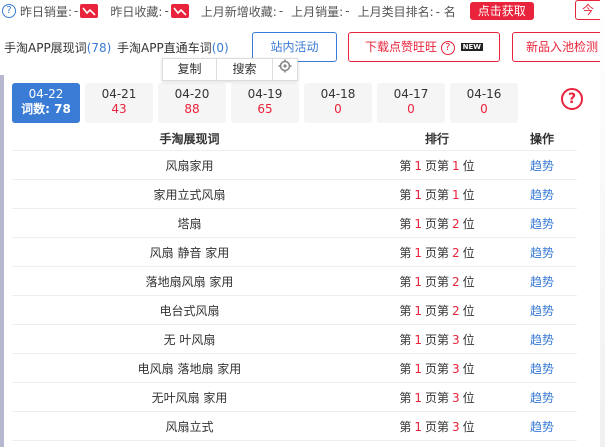 The image size is (605, 447). Describe the element at coordinates (189, 368) in the screenshot. I see `keyword-cell: 电风扇 落地扇 家用` at that location.